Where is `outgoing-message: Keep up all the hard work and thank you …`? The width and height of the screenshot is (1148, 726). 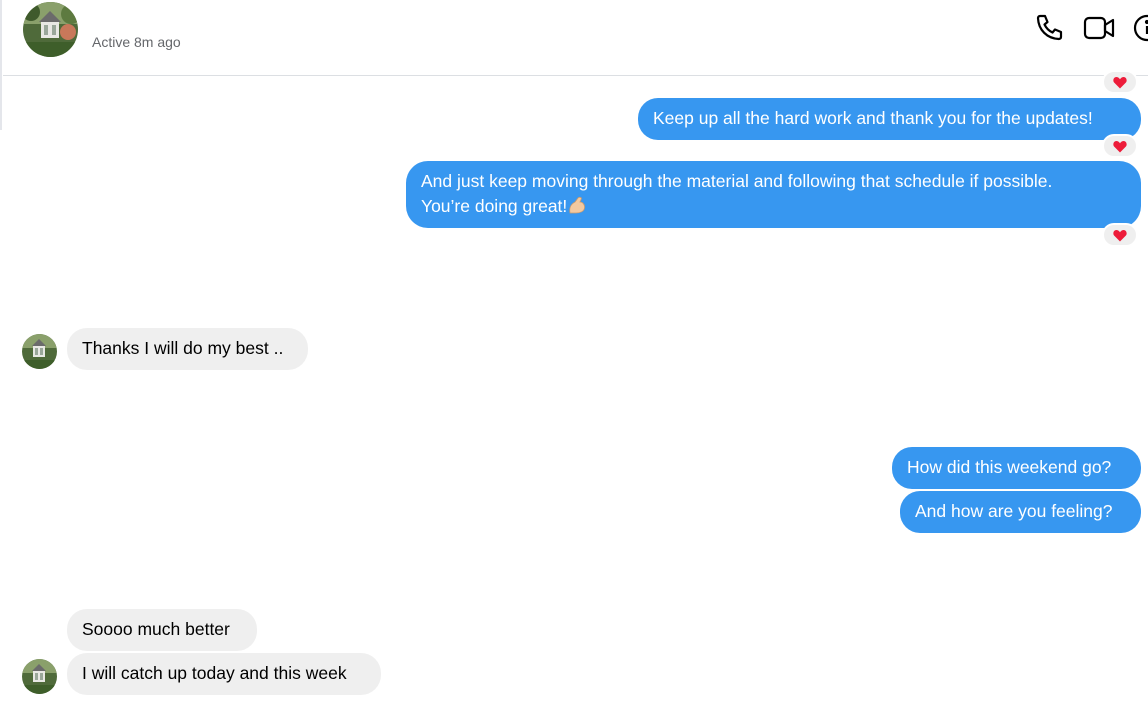 outgoing-message: Keep up all the hard work and thank you … is located at coordinates (889, 119).